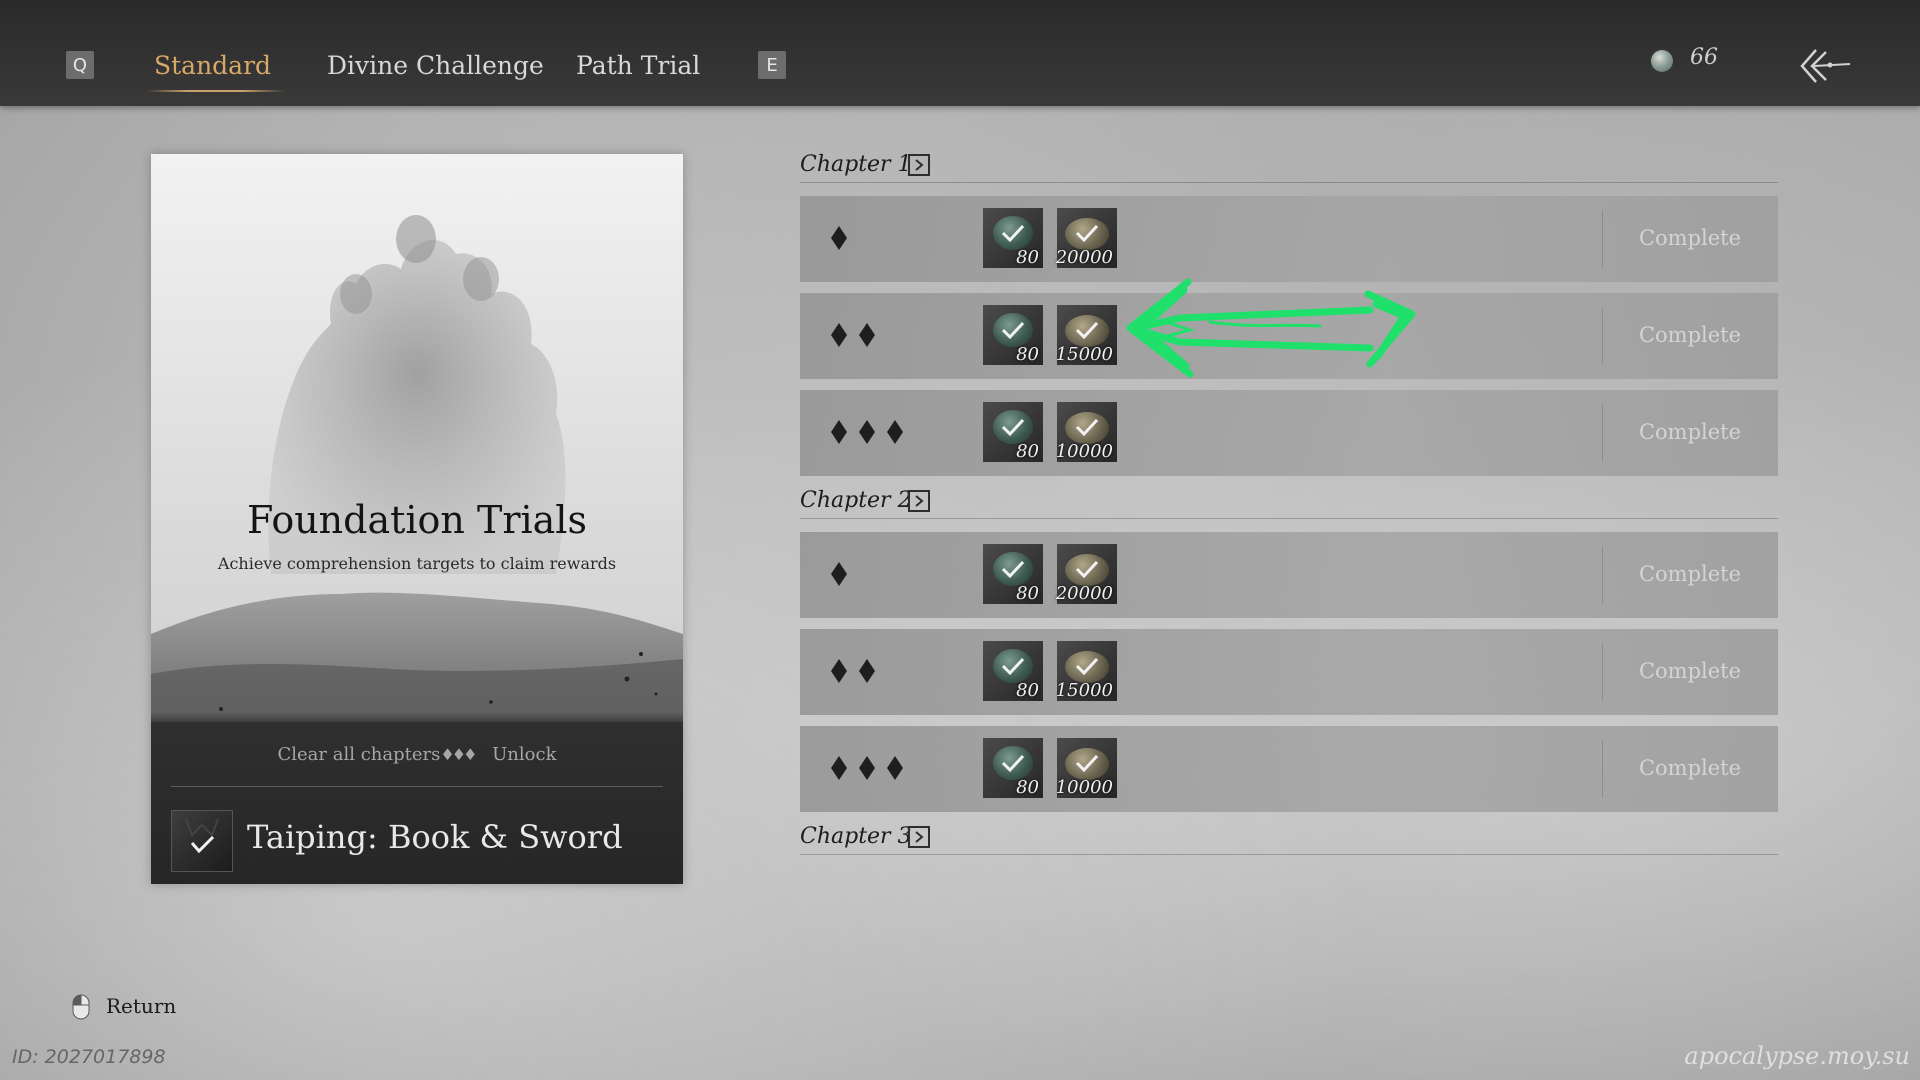 The height and width of the screenshot is (1080, 1920). I want to click on card-title: Foundation Trials, so click(417, 520).